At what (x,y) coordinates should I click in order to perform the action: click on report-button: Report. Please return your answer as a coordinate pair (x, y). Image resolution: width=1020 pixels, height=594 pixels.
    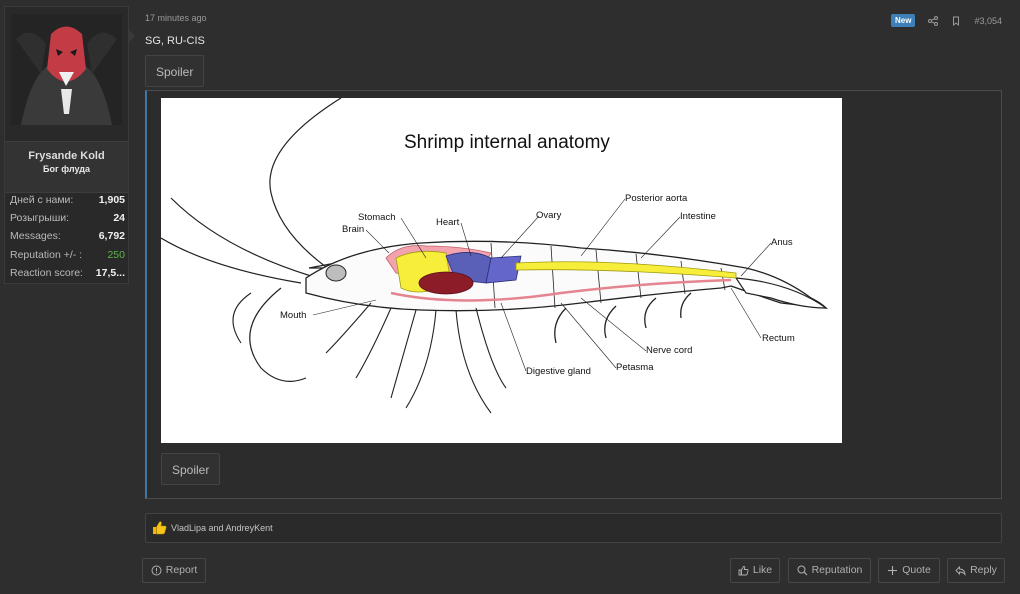
    Looking at the image, I should click on (174, 570).